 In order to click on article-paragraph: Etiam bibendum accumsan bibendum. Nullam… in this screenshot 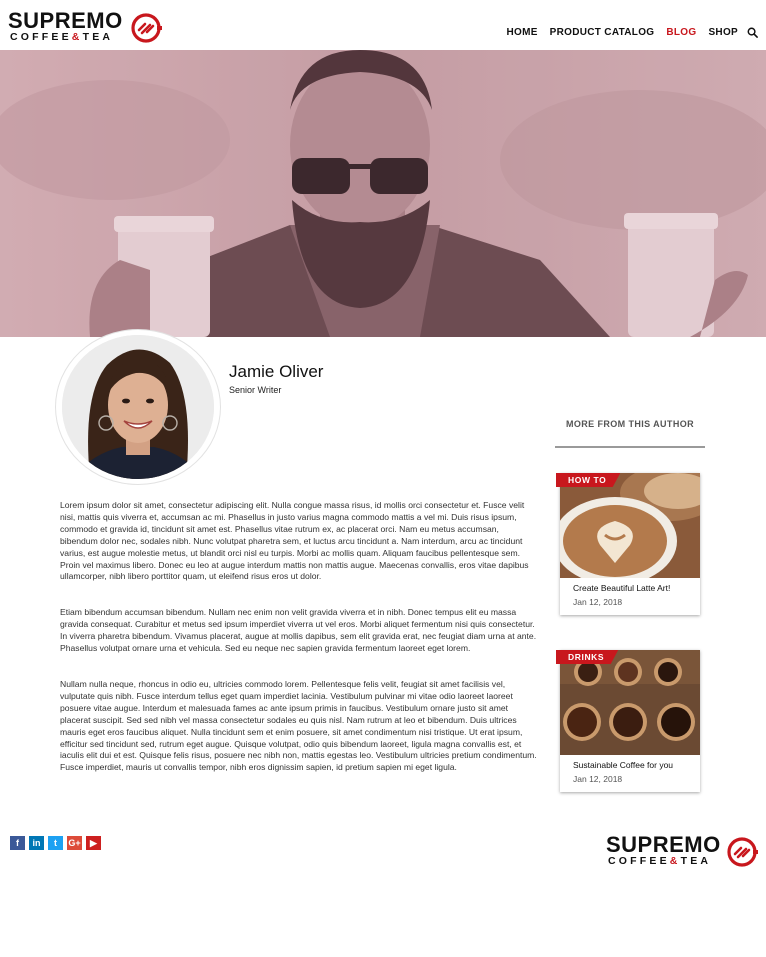, I will do `click(298, 630)`.